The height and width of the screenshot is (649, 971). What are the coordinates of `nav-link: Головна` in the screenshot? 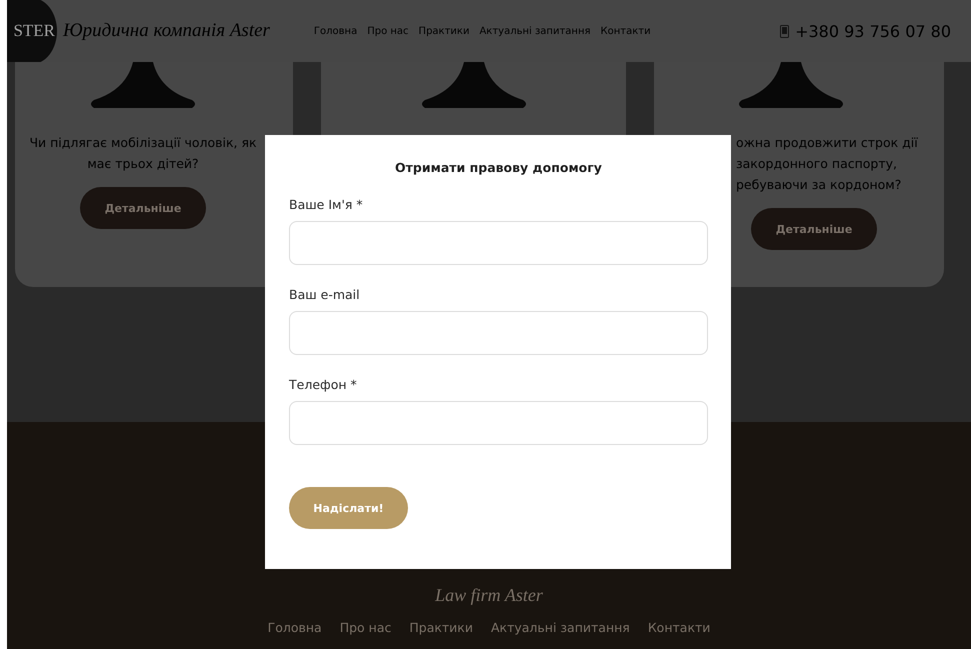 It's located at (336, 31).